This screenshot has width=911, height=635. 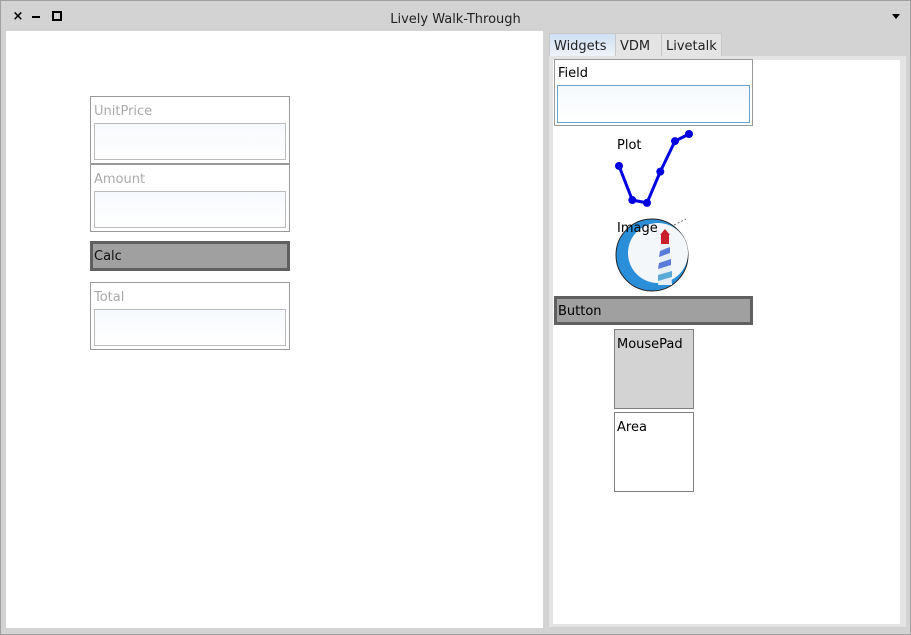 What do you see at coordinates (638, 45) in the screenshot?
I see `tab-vdm: VDM` at bounding box center [638, 45].